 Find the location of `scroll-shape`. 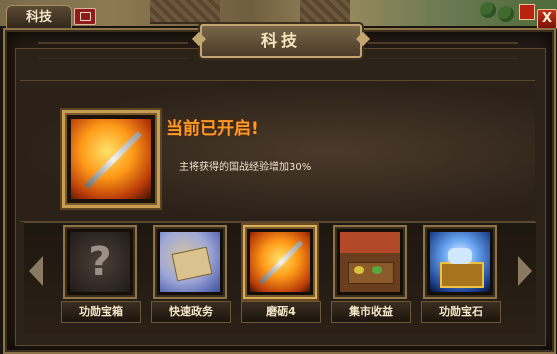

scroll-shape is located at coordinates (192, 264).